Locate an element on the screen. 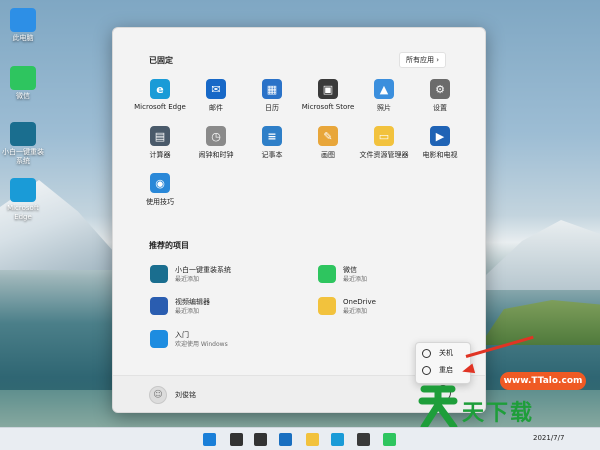 The height and width of the screenshot is (450, 600). shutdown-icon is located at coordinates (426, 353).